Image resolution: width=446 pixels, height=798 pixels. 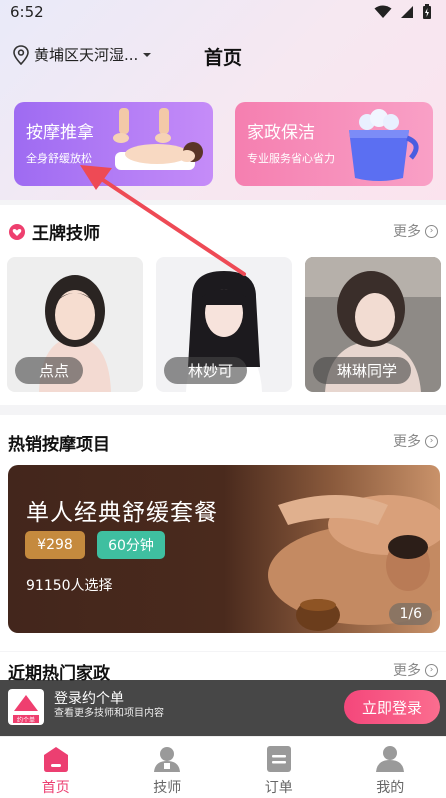 What do you see at coordinates (26, 720) in the screenshot?
I see `svg-text: 约个单` at bounding box center [26, 720].